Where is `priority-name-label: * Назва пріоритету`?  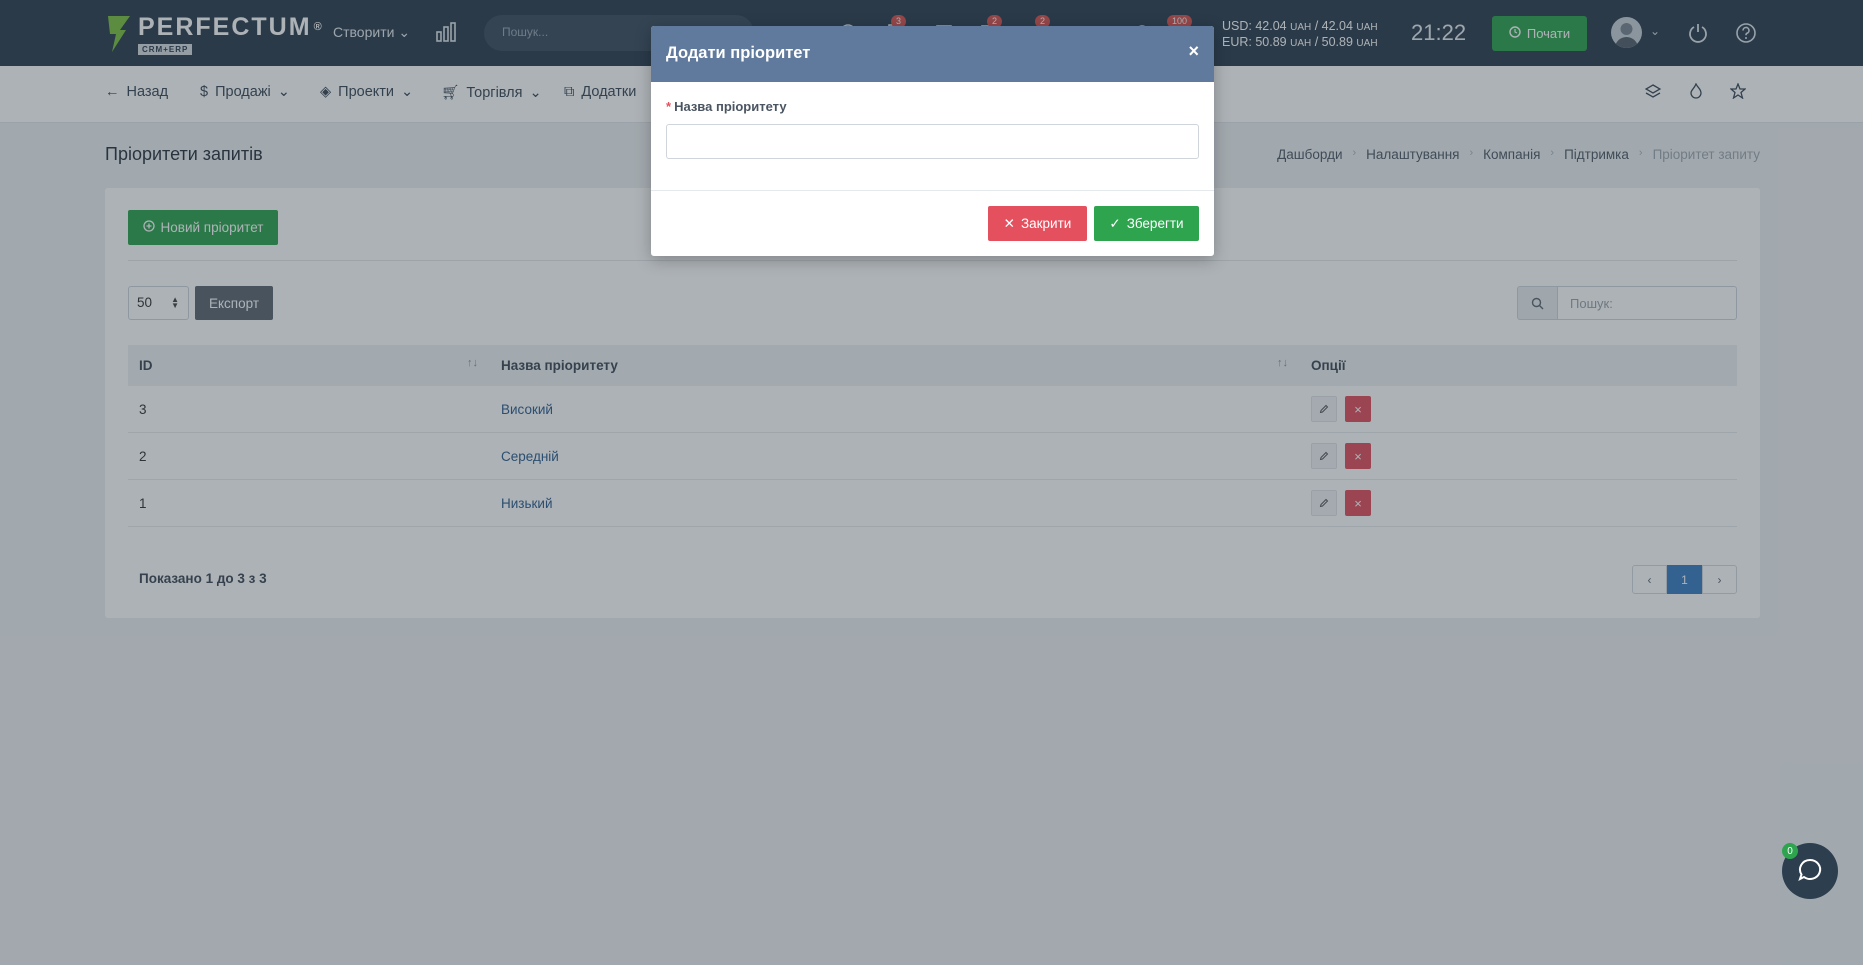
priority-name-label: * Назва пріоритету is located at coordinates (726, 106).